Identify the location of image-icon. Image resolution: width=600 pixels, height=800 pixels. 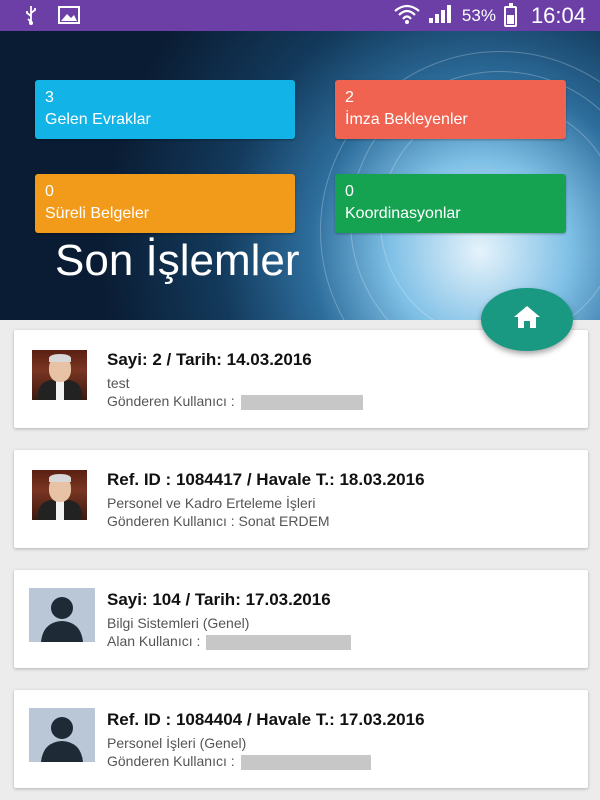
(69, 17).